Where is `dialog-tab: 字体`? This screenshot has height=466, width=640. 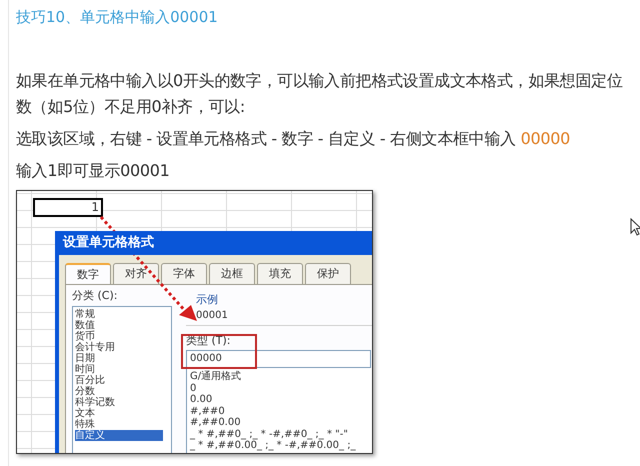 dialog-tab: 字体 is located at coordinates (184, 273).